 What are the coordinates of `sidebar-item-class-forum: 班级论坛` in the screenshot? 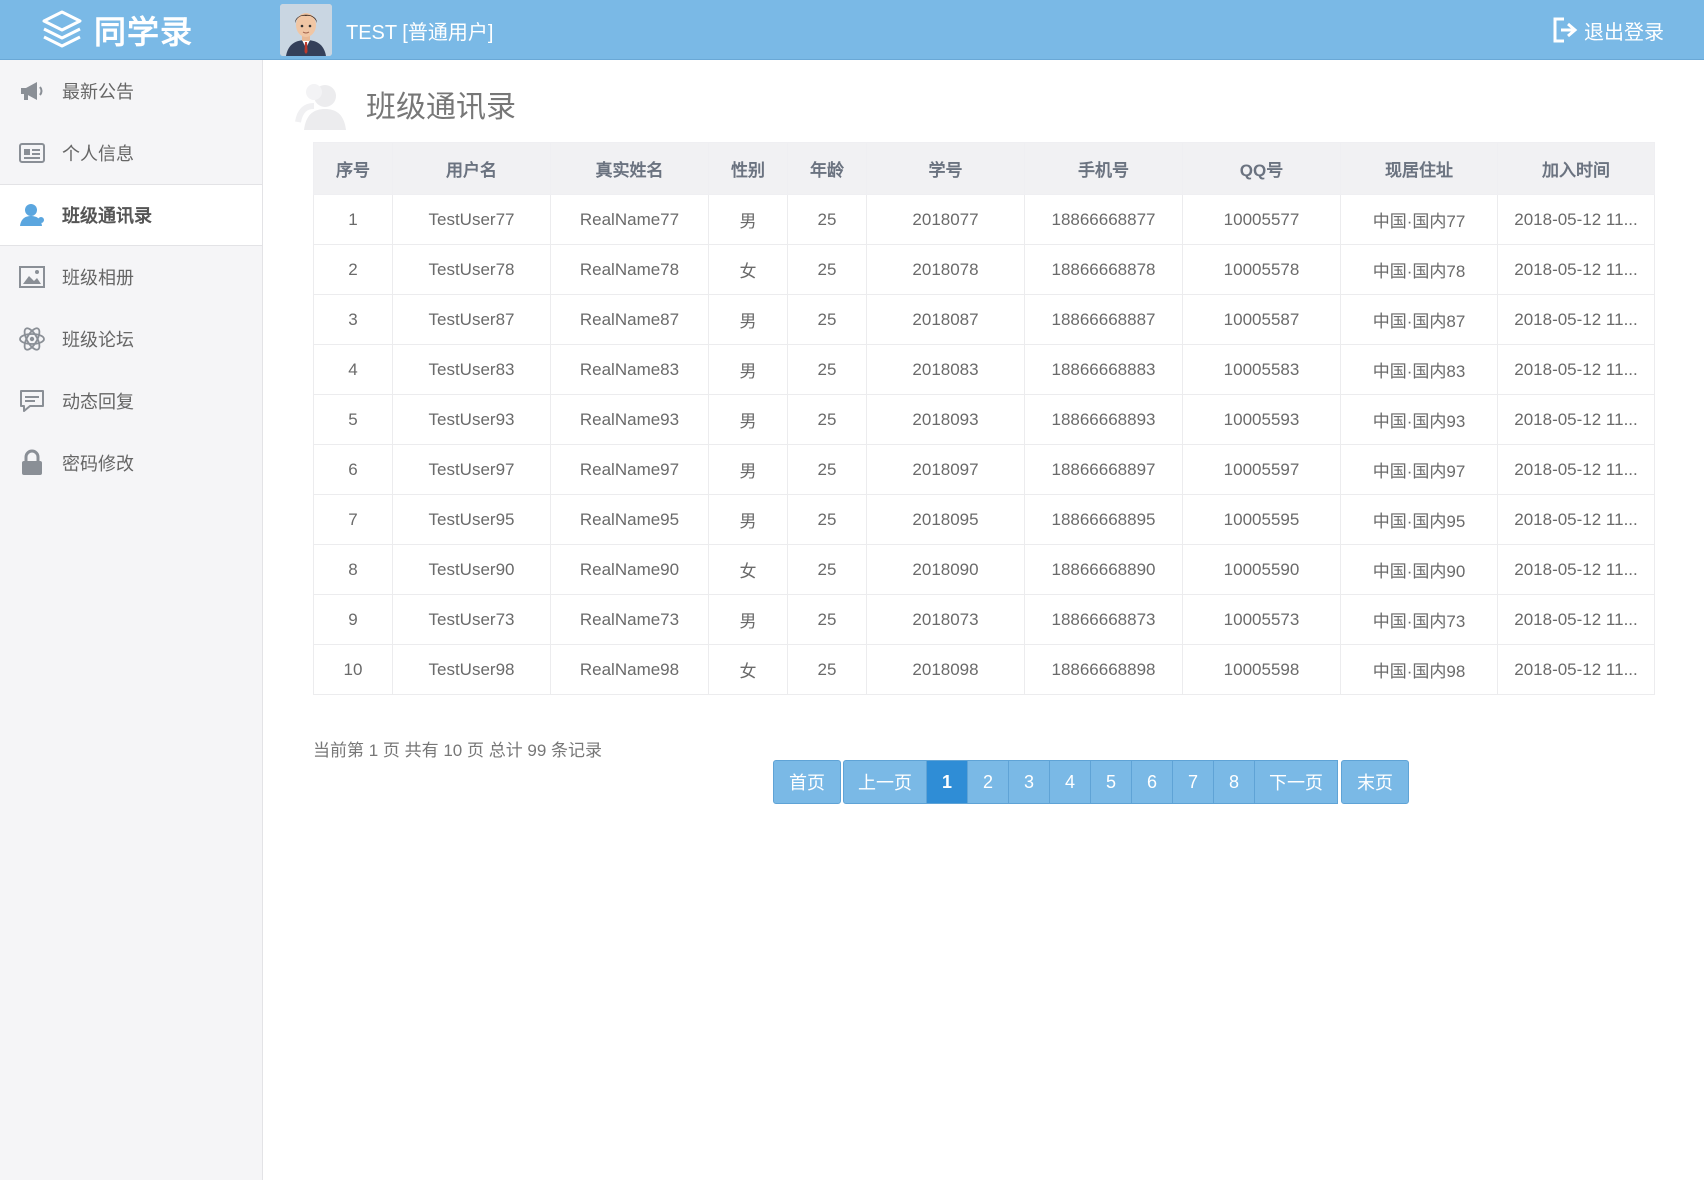 It's located at (131, 339).